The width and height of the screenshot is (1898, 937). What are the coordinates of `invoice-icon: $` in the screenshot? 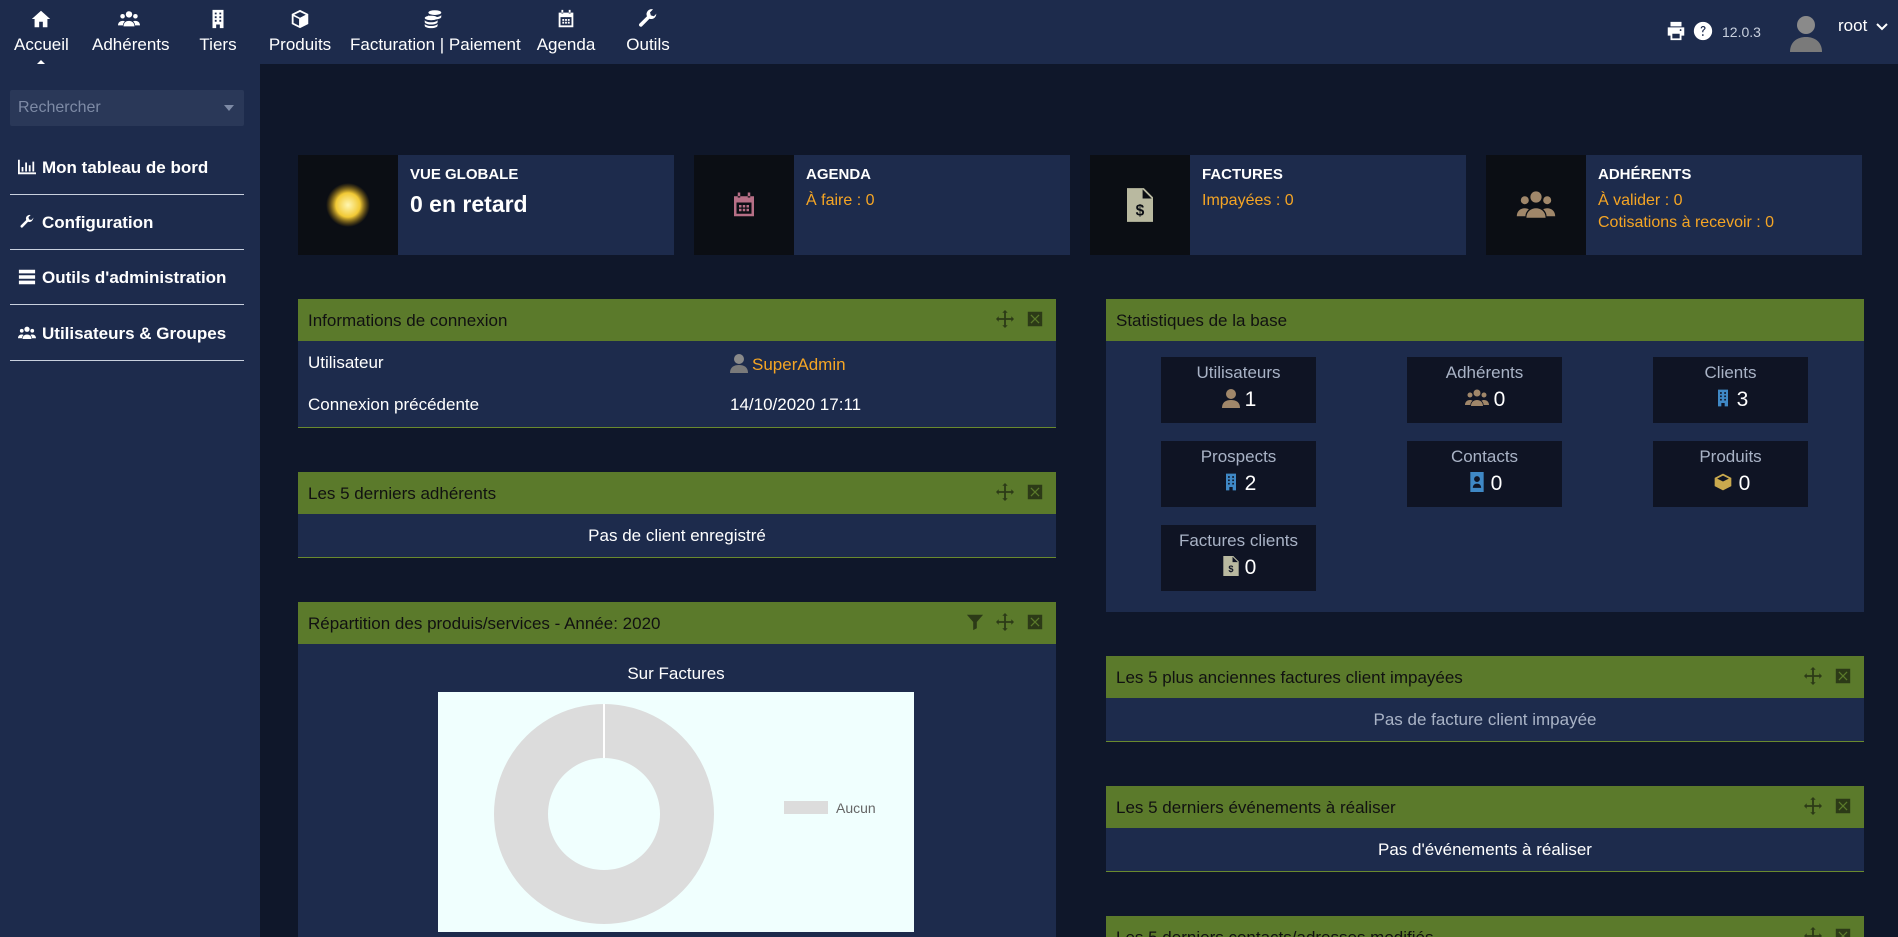 It's located at (1230, 566).